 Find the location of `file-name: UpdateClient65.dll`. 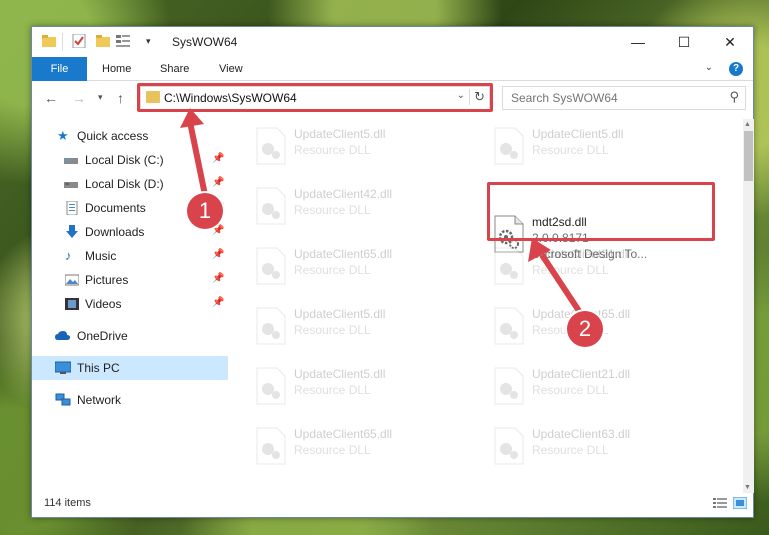

file-name: UpdateClient65.dll is located at coordinates (343, 254).